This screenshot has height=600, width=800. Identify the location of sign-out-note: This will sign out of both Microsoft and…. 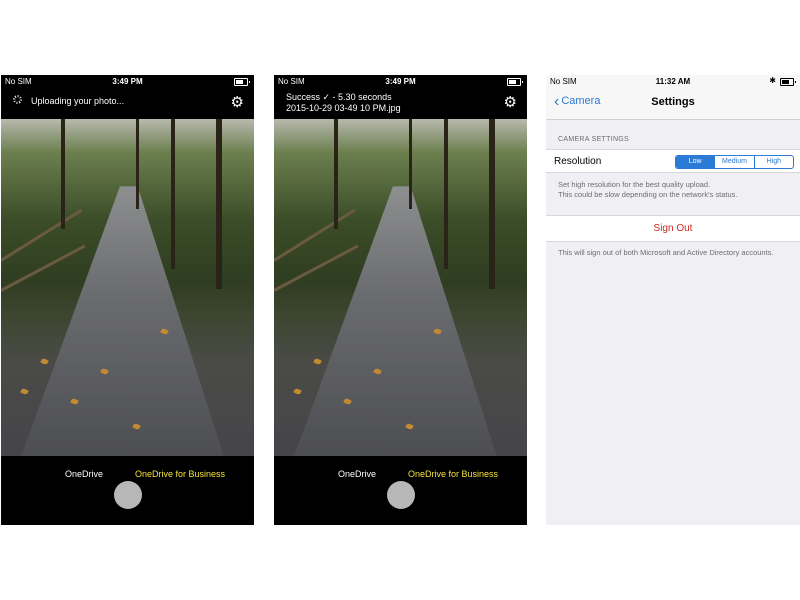
(666, 252).